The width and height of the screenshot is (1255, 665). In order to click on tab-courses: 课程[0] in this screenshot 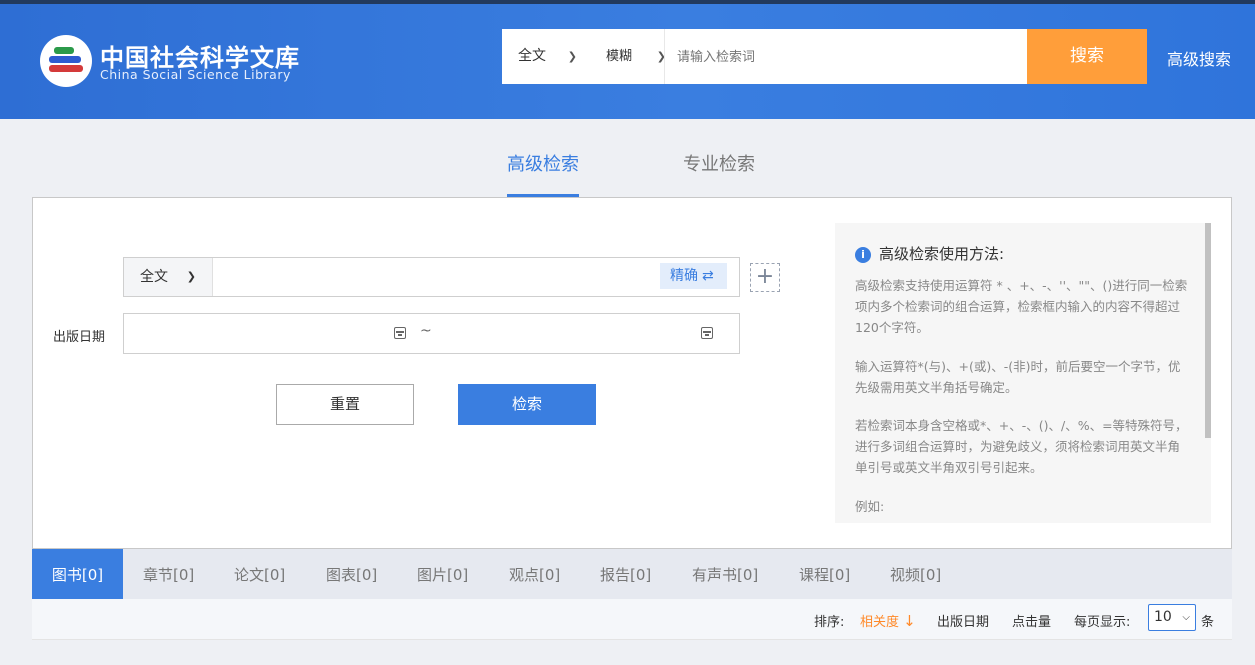, I will do `click(824, 574)`.